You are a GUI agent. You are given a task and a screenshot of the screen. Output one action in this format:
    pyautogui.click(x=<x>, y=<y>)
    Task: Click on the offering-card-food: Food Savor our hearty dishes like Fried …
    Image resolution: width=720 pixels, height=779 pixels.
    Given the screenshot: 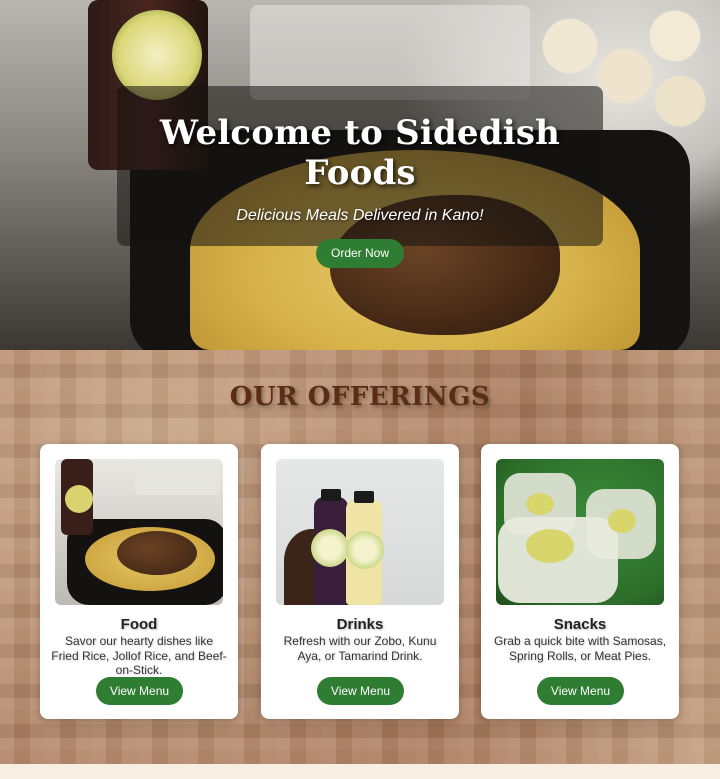 What is the action you would take?
    pyautogui.click(x=139, y=581)
    